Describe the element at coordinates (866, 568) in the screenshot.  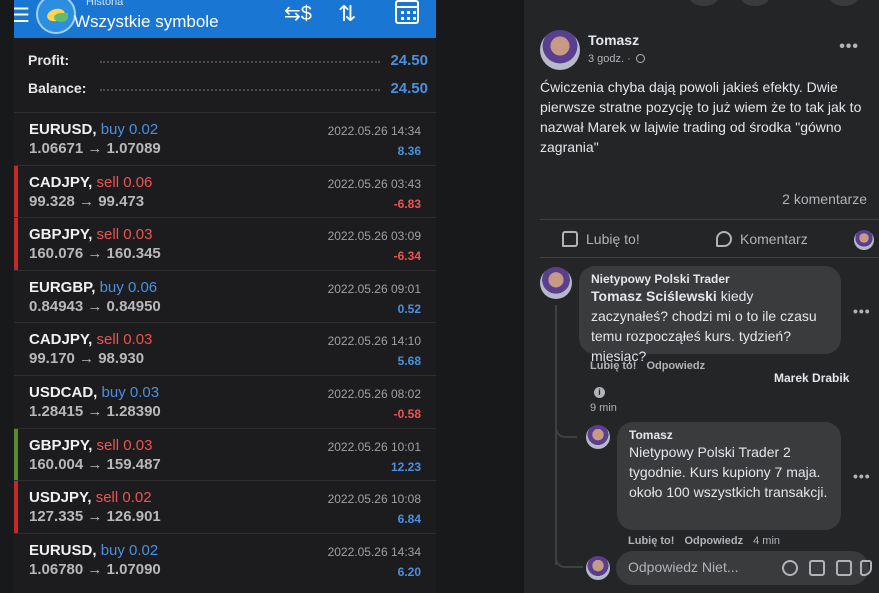
I see `sticker-icon` at that location.